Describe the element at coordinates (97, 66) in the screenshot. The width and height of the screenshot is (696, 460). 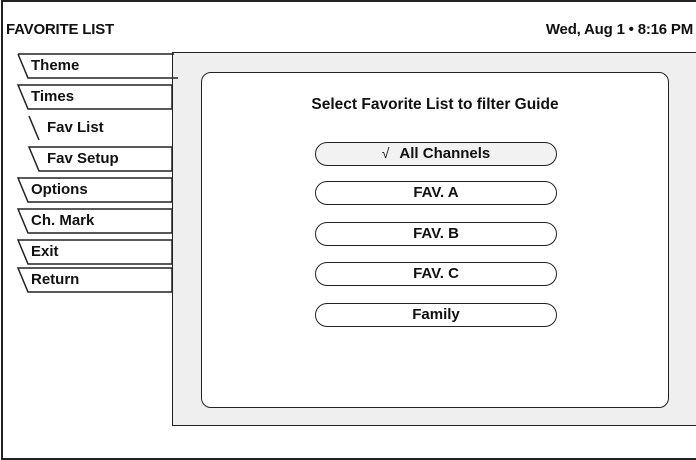
I see `tab-theme: Theme` at that location.